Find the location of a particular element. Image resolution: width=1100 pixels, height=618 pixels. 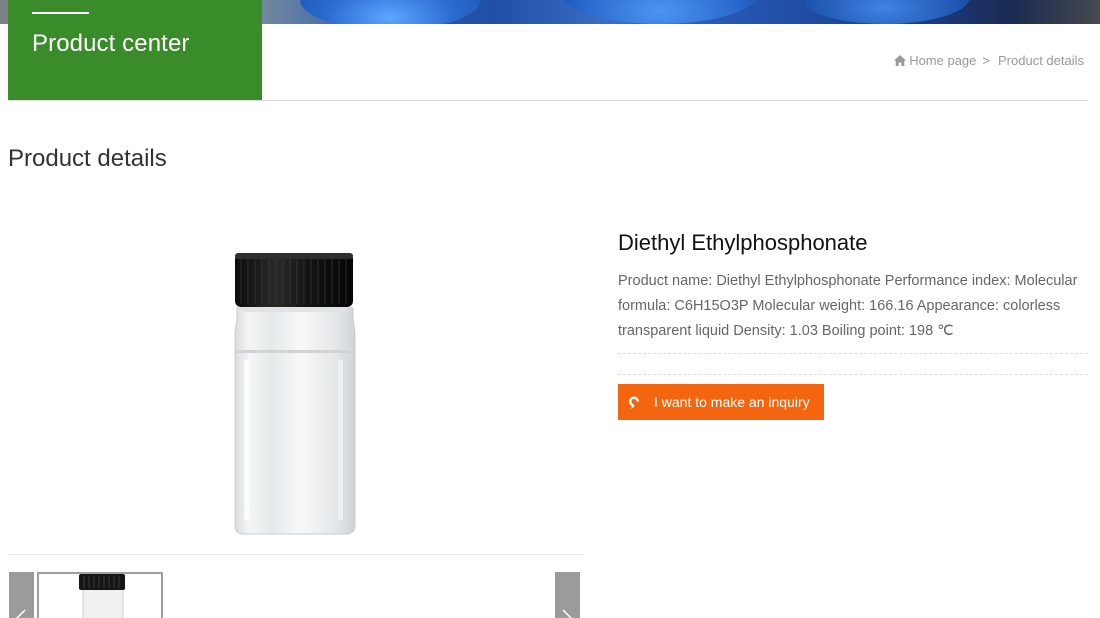

category-header-box: Product center is located at coordinates (135, 50).